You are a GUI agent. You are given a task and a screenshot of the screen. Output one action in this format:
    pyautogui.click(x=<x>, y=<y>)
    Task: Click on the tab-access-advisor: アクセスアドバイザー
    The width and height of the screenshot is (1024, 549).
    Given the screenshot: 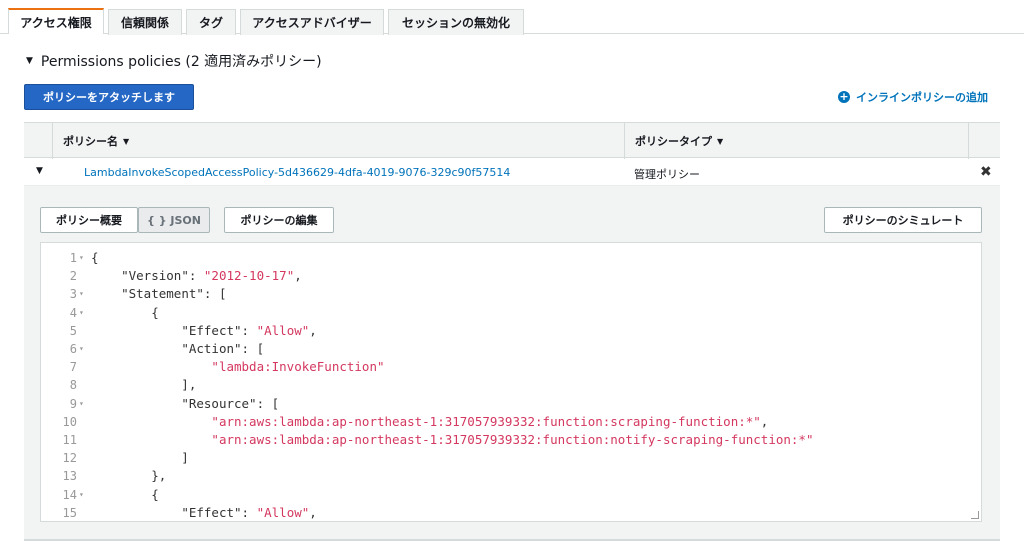 What is the action you would take?
    pyautogui.click(x=312, y=22)
    